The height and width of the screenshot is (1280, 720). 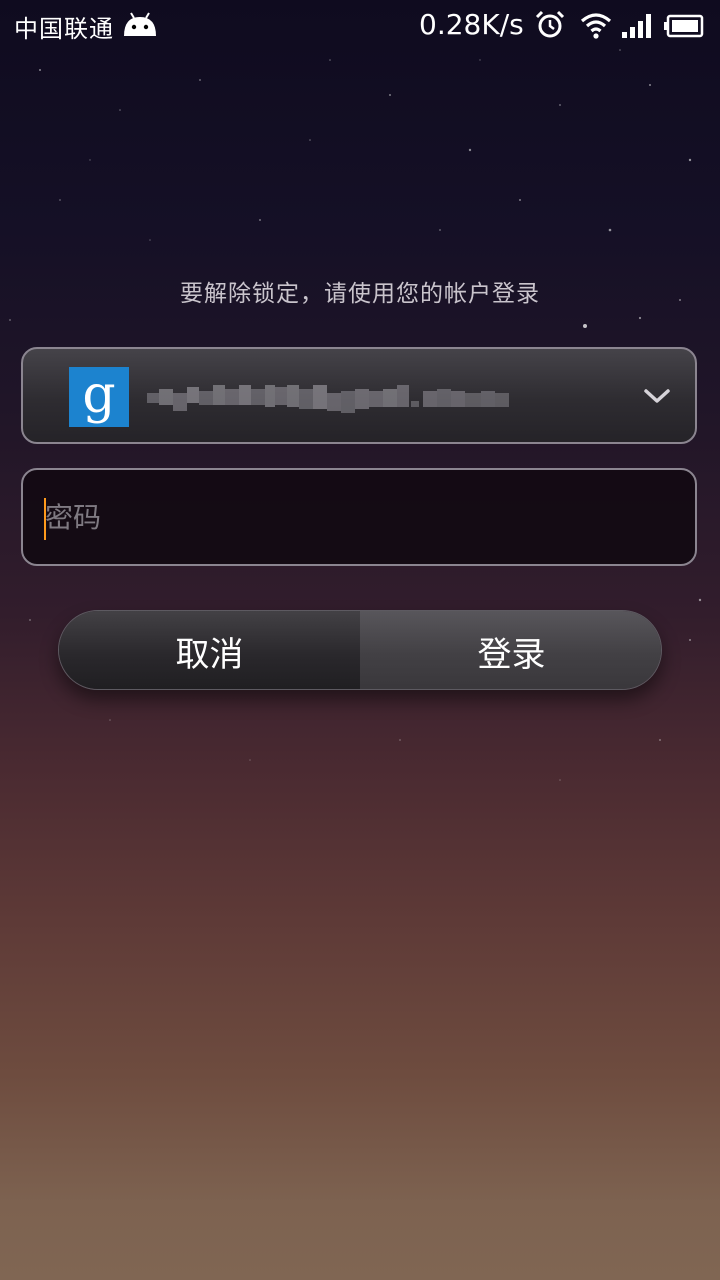 What do you see at coordinates (471, 24) in the screenshot?
I see `network-speed: 0.28K/s` at bounding box center [471, 24].